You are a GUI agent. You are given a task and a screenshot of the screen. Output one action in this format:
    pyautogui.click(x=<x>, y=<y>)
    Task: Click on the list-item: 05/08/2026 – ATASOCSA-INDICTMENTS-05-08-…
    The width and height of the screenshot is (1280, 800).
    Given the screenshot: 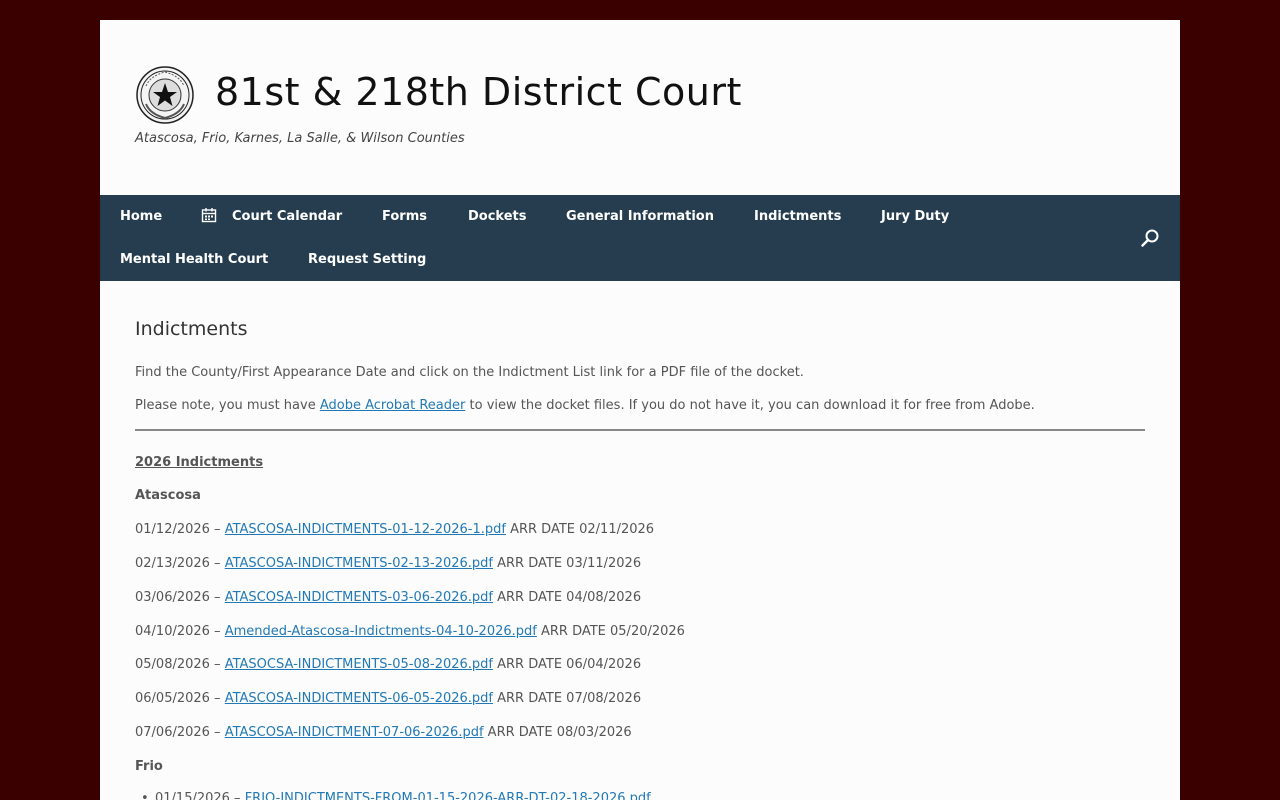 What is the action you would take?
    pyautogui.click(x=388, y=664)
    